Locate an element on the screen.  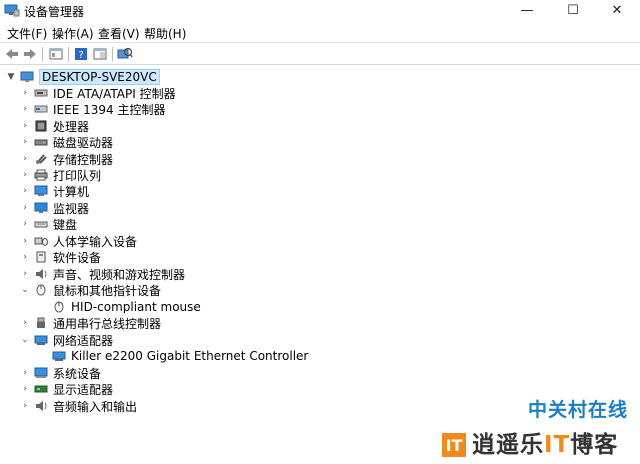
scan-hardware-icon is located at coordinates (125, 54).